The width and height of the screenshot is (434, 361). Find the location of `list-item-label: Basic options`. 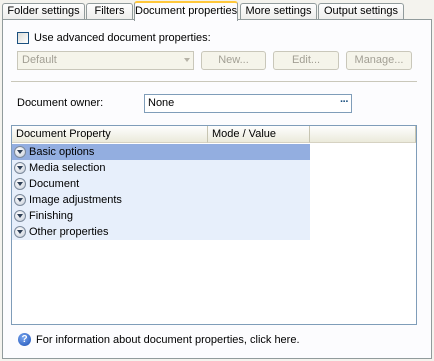

list-item-label: Basic options is located at coordinates (62, 152).